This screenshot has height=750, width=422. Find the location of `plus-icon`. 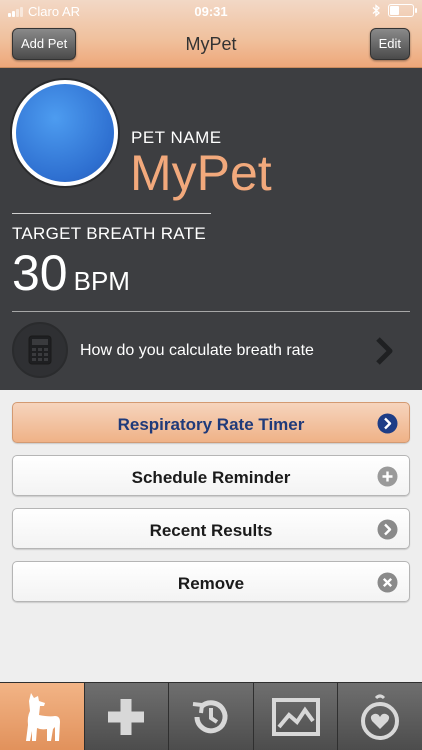

plus-icon is located at coordinates (126, 717).